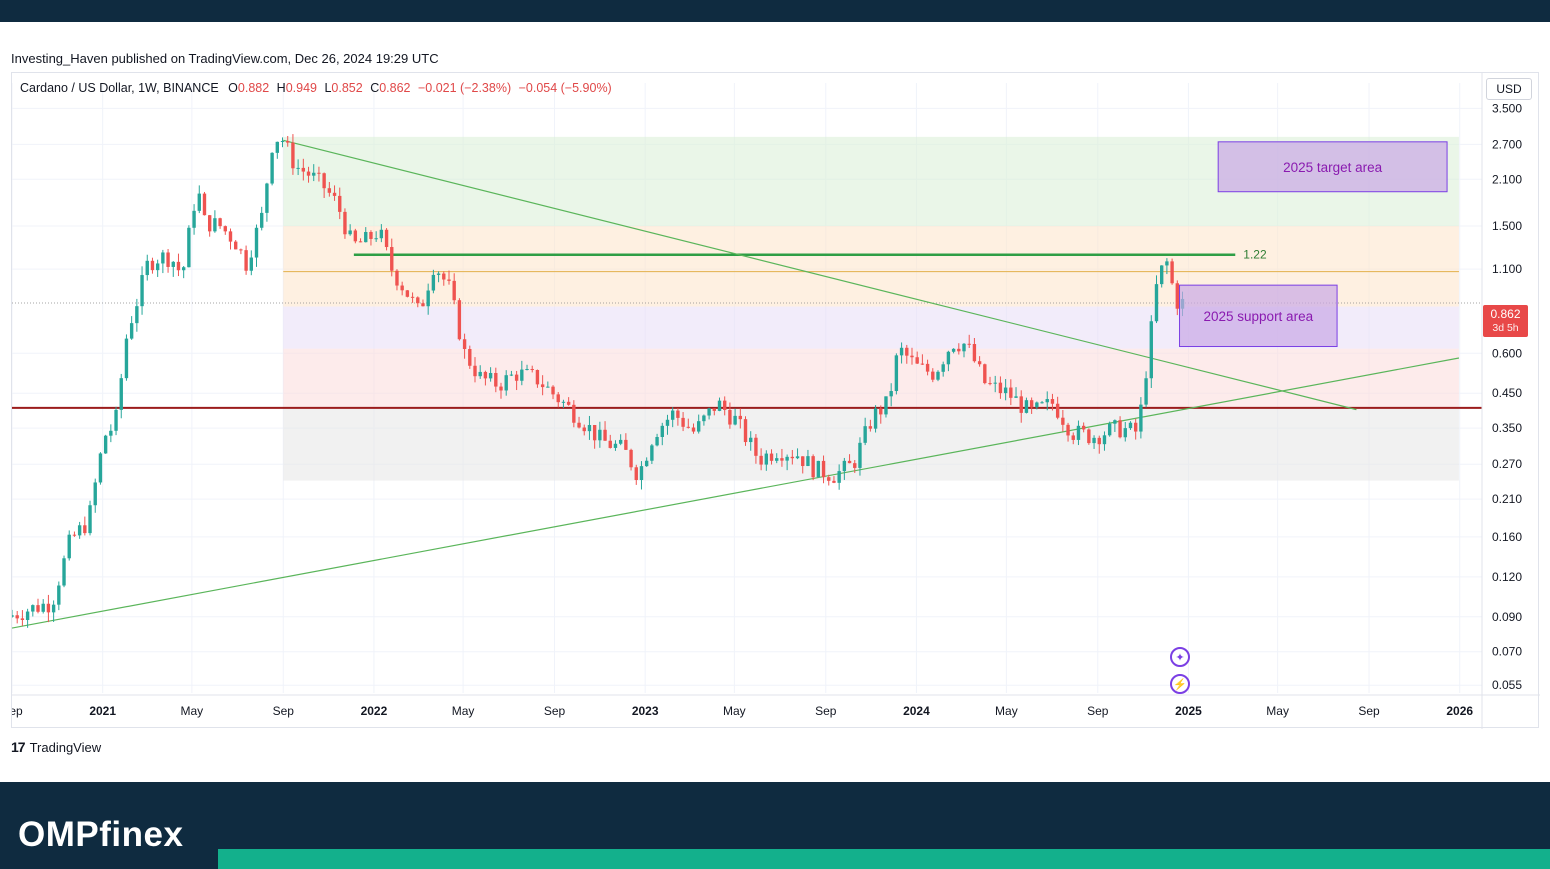 The height and width of the screenshot is (869, 1550). What do you see at coordinates (1507, 108) in the screenshot?
I see `y-tick-label-0: 3.500` at bounding box center [1507, 108].